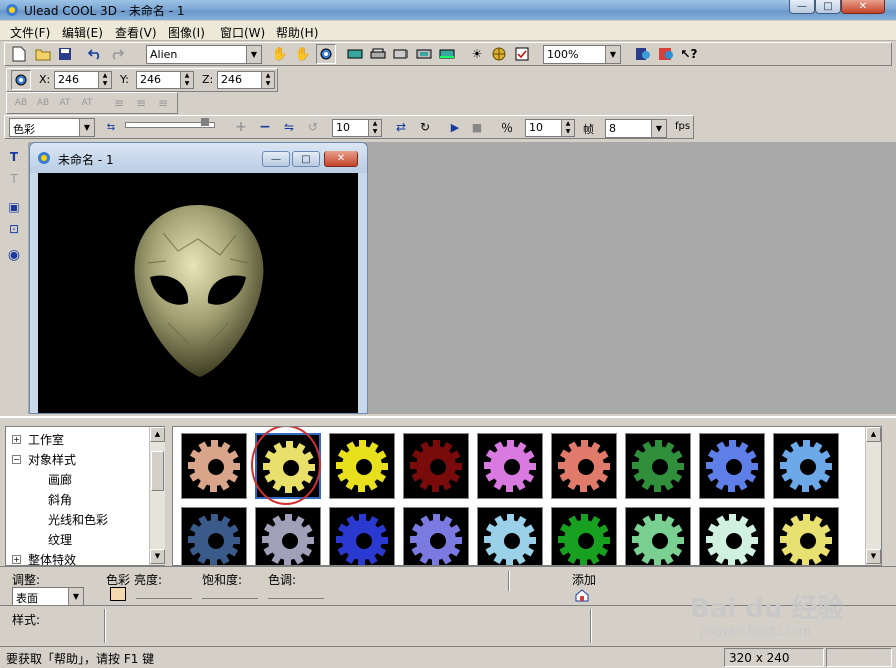 Image resolution: width=896 pixels, height=668 pixels. I want to click on alien-head-object, so click(198, 293).